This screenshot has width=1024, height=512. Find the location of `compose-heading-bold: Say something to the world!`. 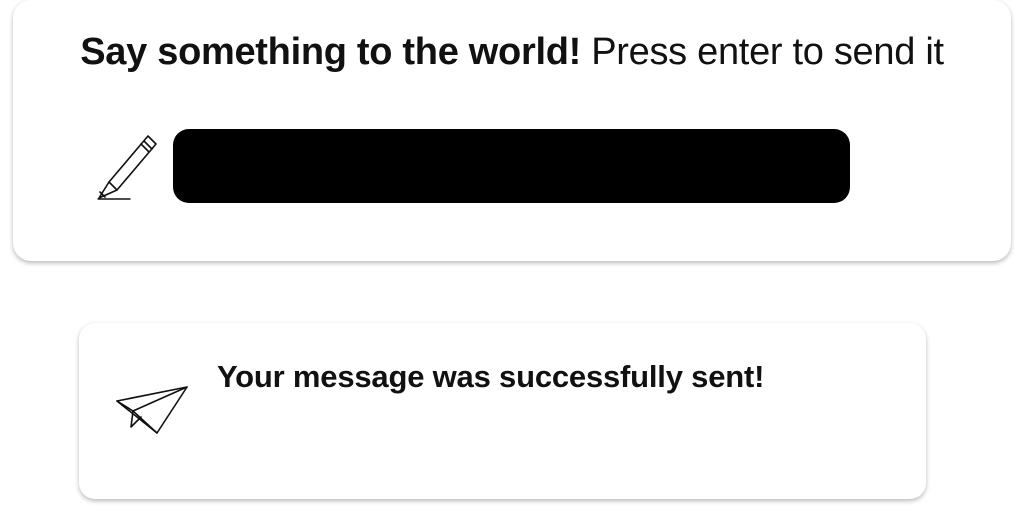

compose-heading-bold: Say something to the world! is located at coordinates (330, 52).